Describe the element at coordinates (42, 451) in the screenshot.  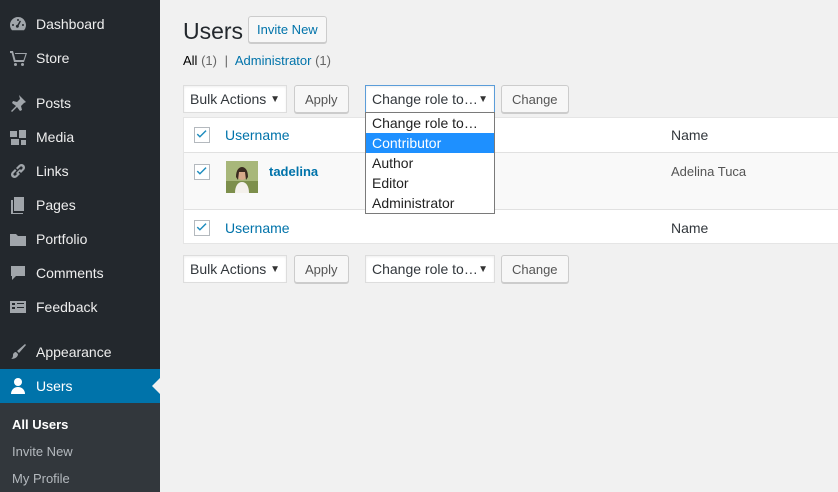
I see `submenu-invite-new: Invite New` at that location.